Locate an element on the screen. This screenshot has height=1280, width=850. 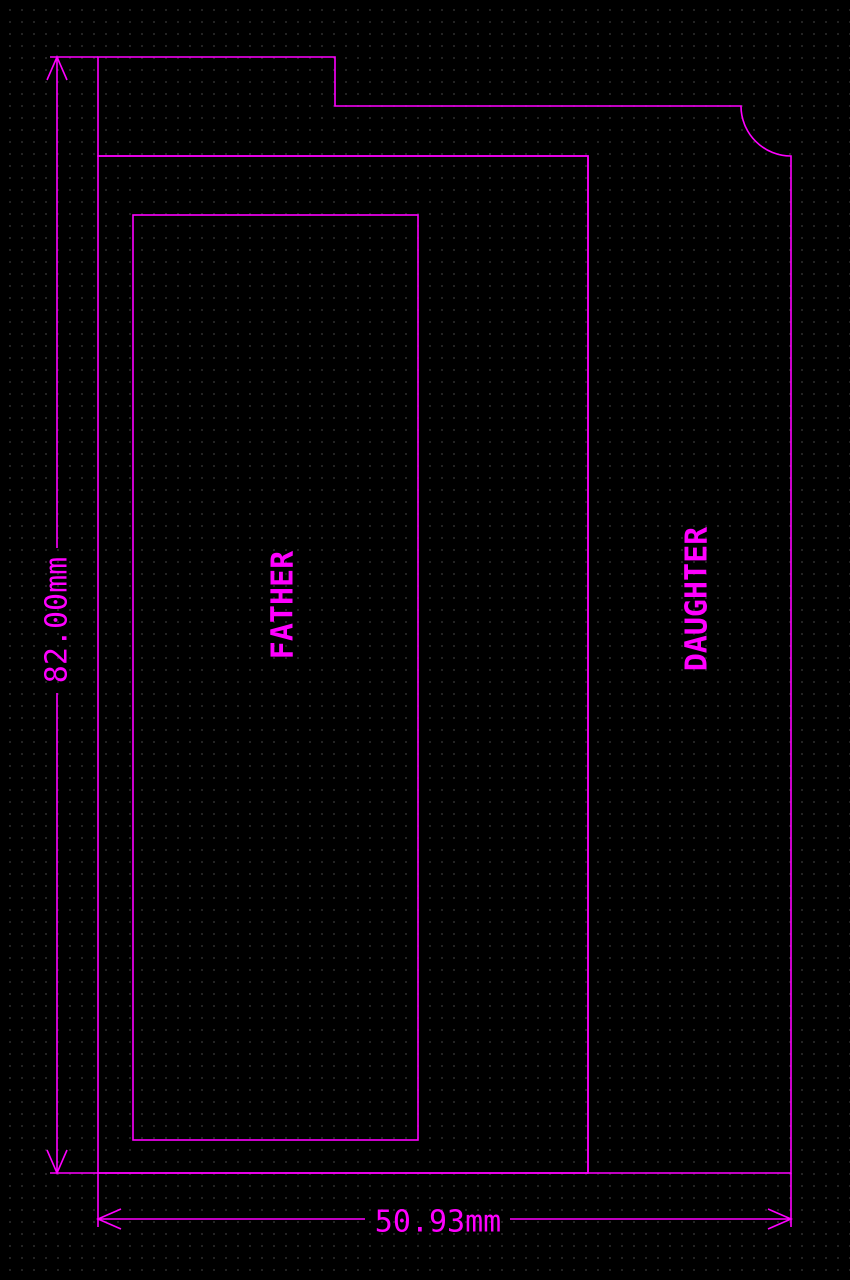
height-dimension-text: 82.00mm is located at coordinates (57, 620).